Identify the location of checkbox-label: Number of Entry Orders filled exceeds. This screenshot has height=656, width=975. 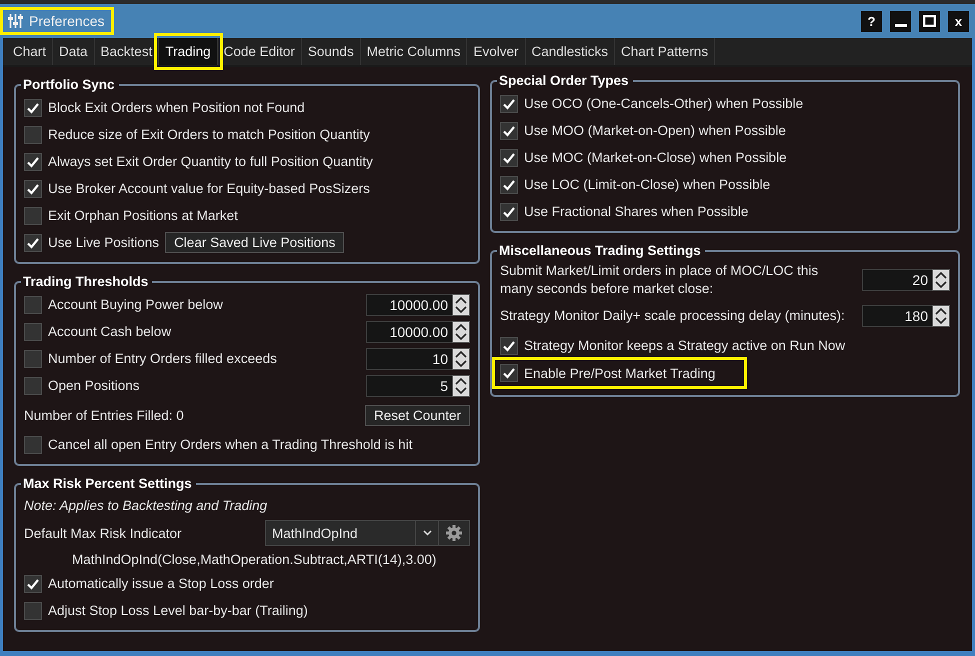
(162, 358).